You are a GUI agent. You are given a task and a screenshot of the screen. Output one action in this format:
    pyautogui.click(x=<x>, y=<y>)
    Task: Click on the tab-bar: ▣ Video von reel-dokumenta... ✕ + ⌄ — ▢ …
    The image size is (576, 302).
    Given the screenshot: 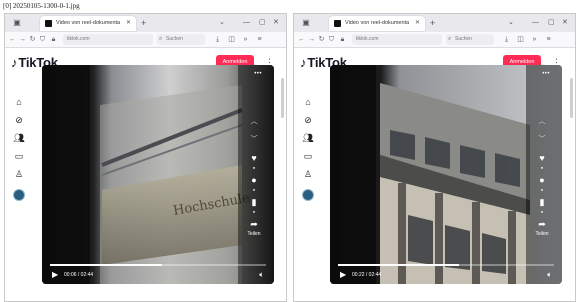 What is the action you would take?
    pyautogui.click(x=145, y=23)
    